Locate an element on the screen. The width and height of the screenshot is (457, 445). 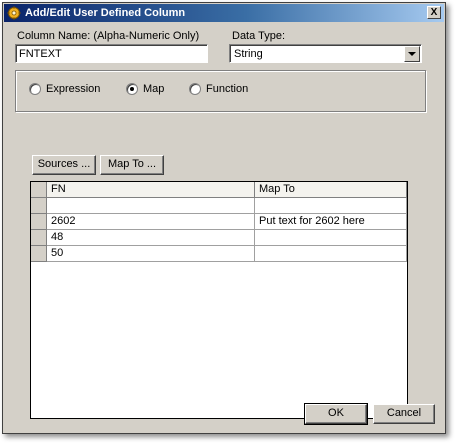
window-title: Add/Edit User Defined Column is located at coordinates (105, 13).